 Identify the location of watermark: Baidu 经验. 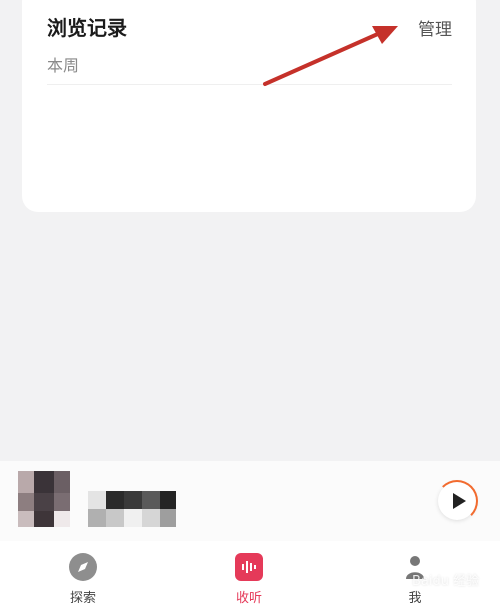
(446, 581).